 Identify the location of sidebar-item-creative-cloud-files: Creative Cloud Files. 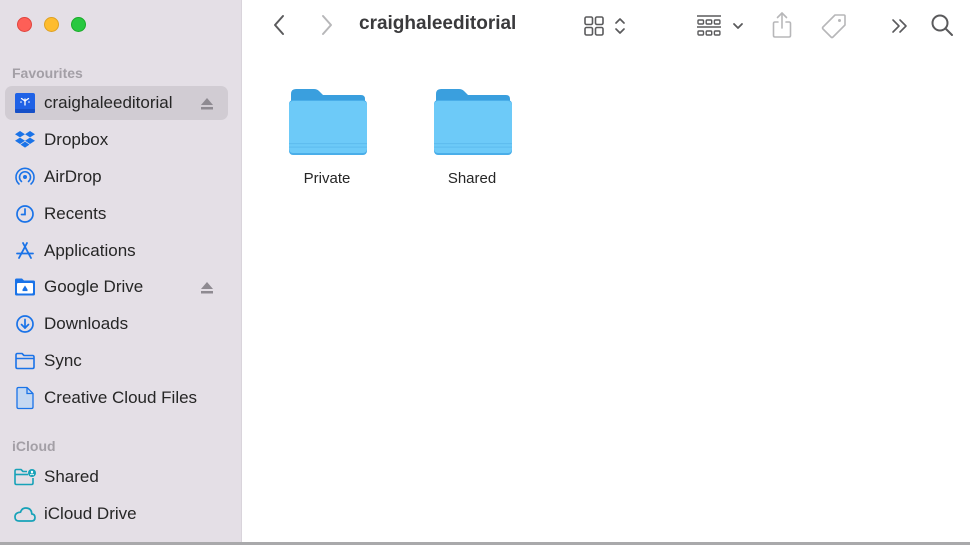
(116, 398).